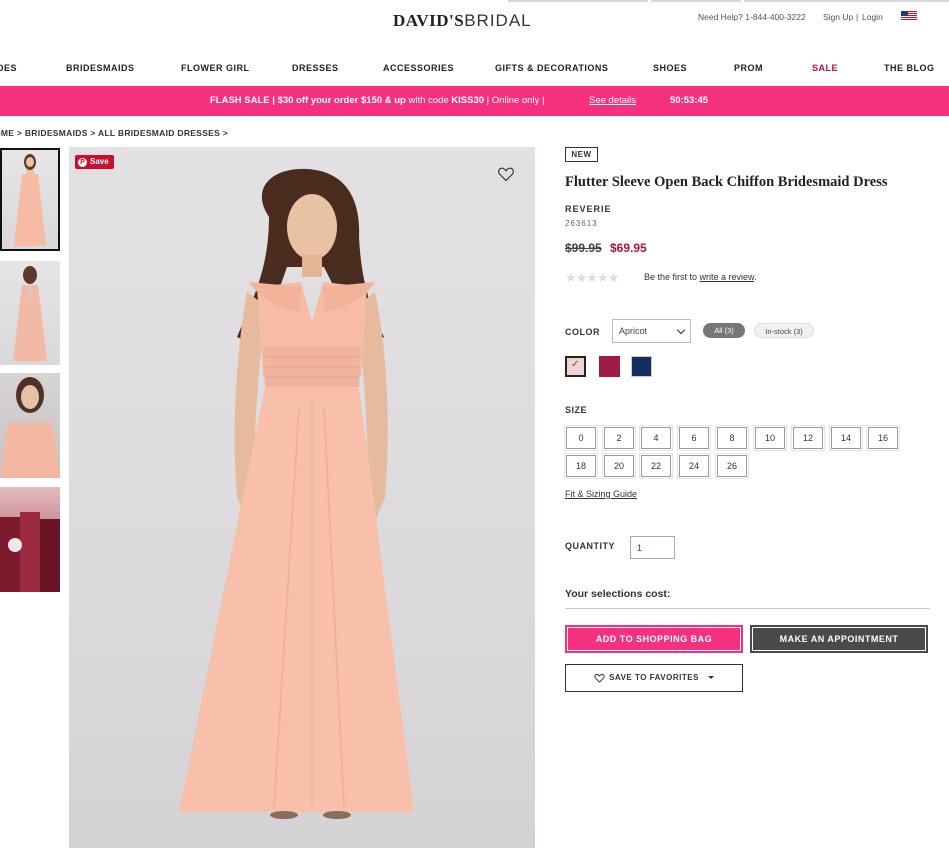 Image resolution: width=949 pixels, height=857 pixels. I want to click on chevron-down-icon, so click(681, 330).